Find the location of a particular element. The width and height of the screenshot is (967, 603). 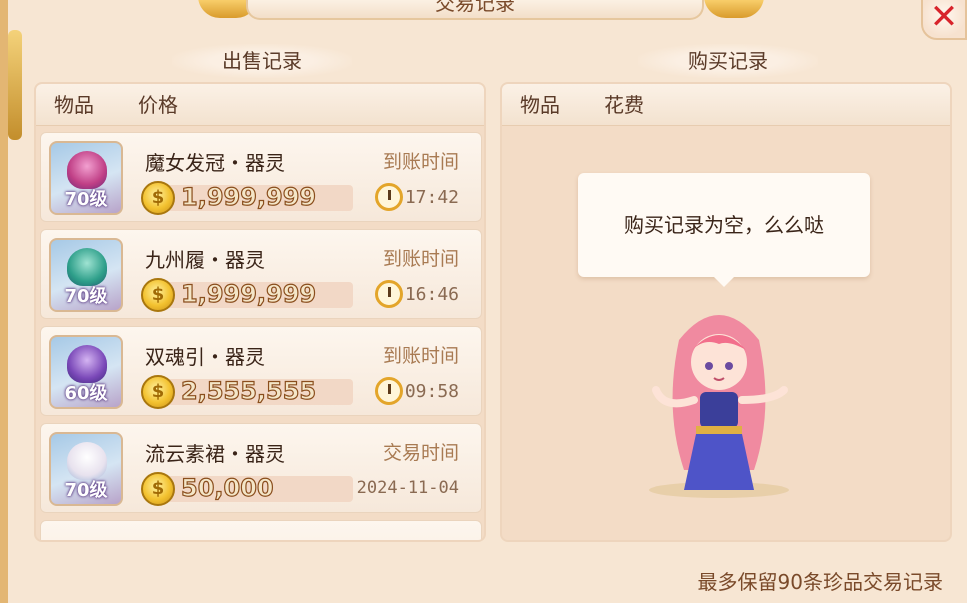

mascot-girl-icon is located at coordinates (719, 406).